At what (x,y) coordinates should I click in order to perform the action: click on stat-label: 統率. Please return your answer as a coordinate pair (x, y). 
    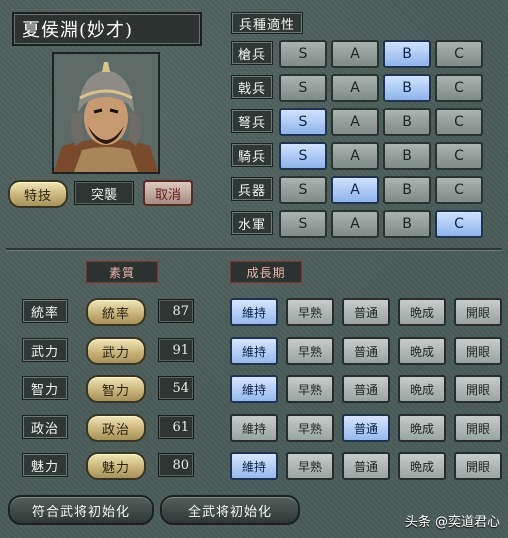
    Looking at the image, I should click on (45, 311).